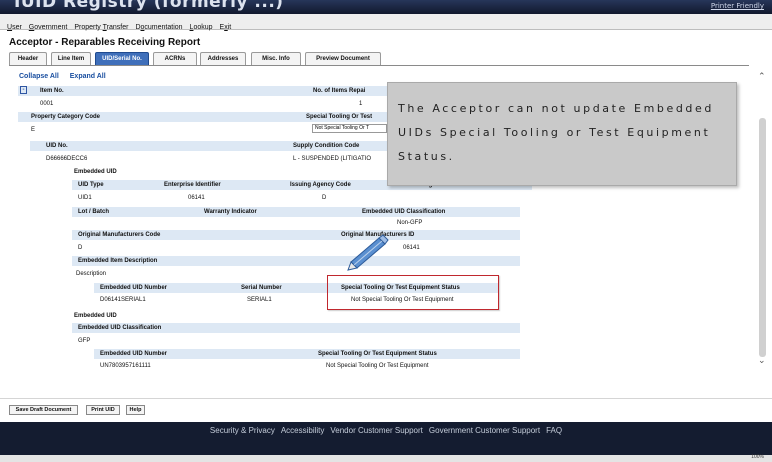  I want to click on menu-item-1: Government, so click(48, 25).